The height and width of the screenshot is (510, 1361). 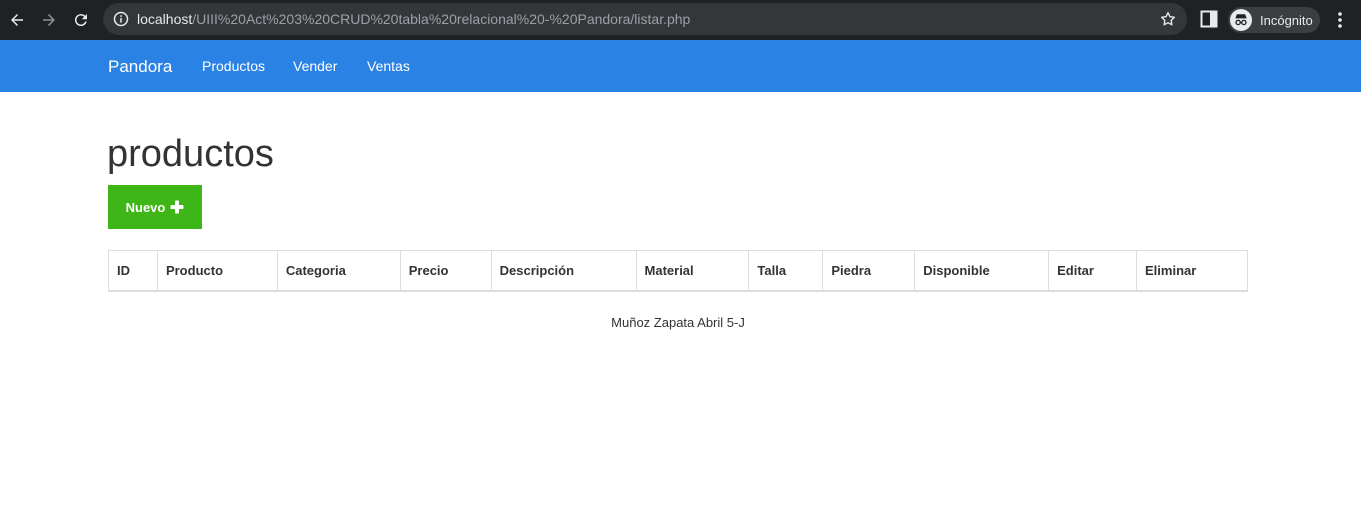 I want to click on column-header-disponible: Disponible, so click(x=982, y=271).